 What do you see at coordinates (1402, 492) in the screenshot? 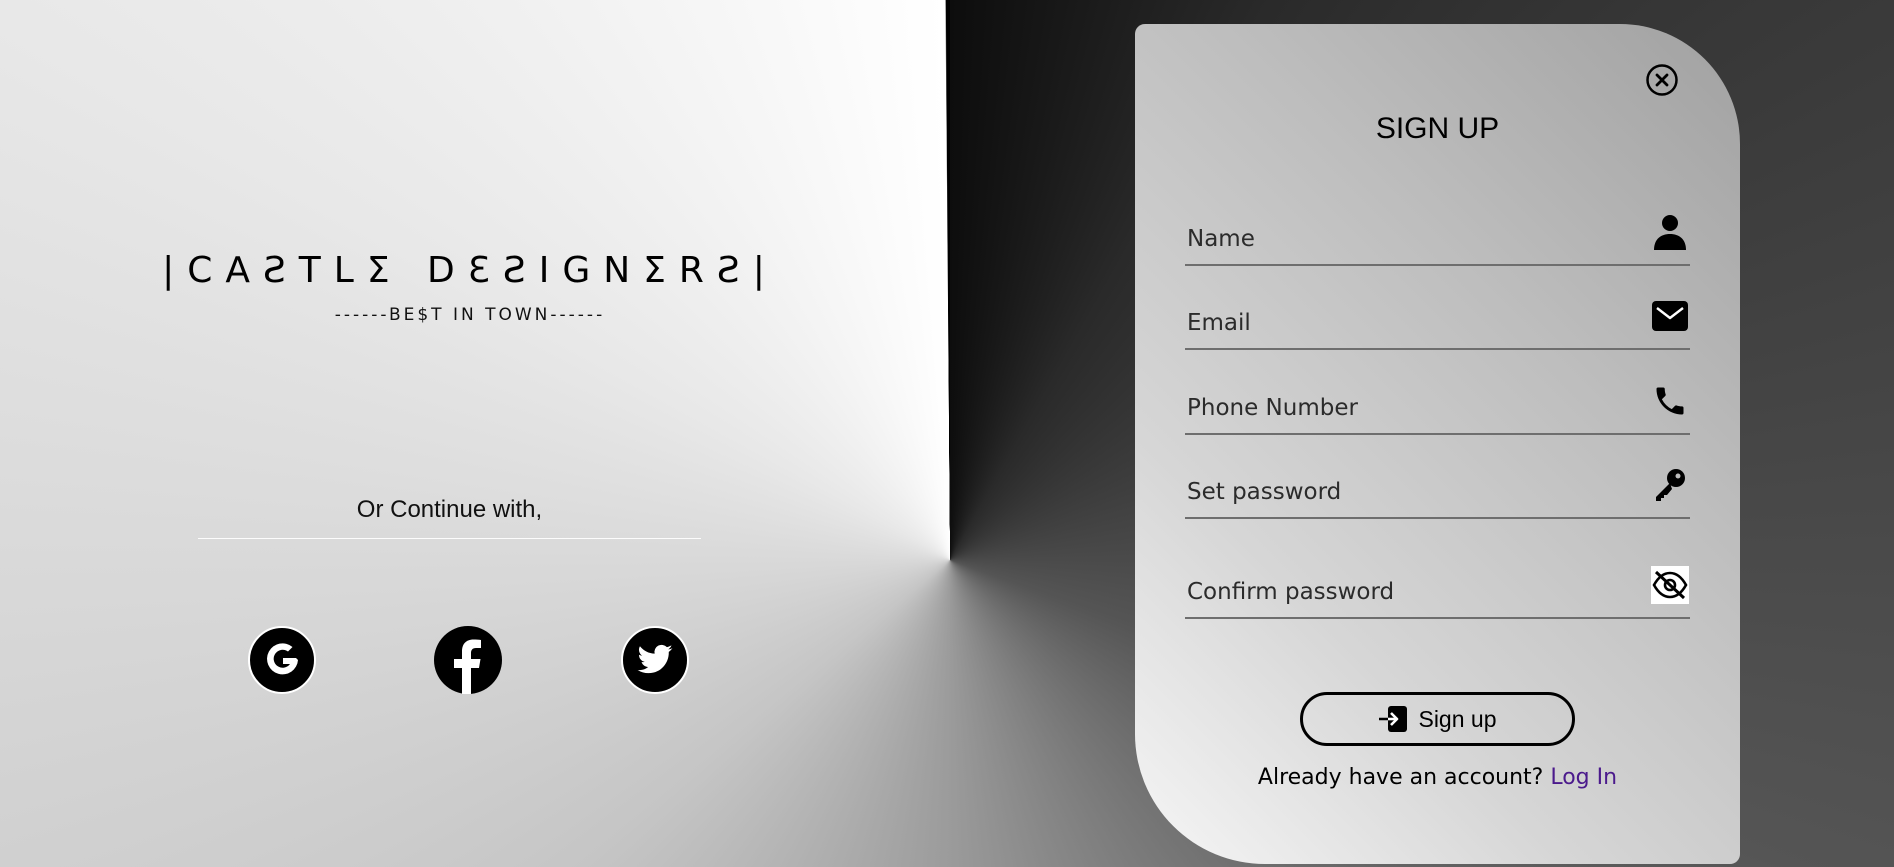
I see `set-password-input` at bounding box center [1402, 492].